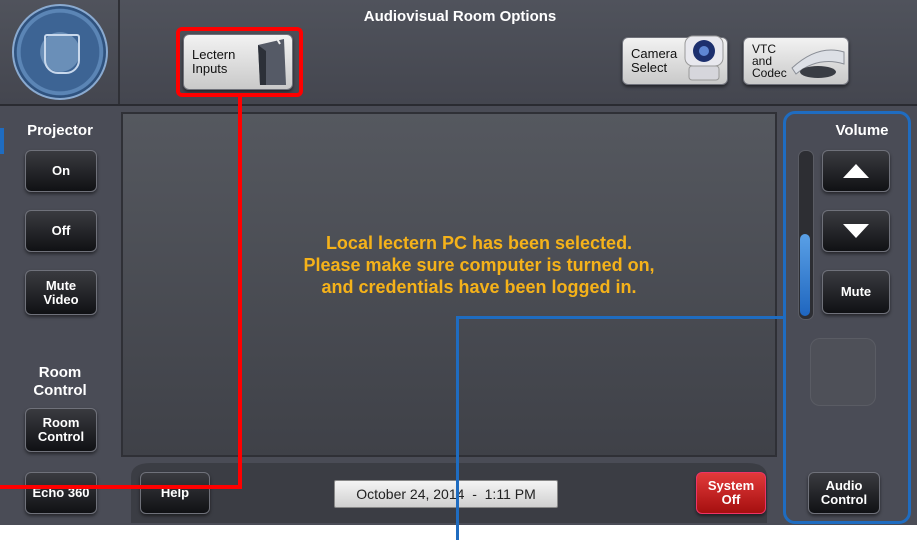  I want to click on codec-icon, so click(818, 63).